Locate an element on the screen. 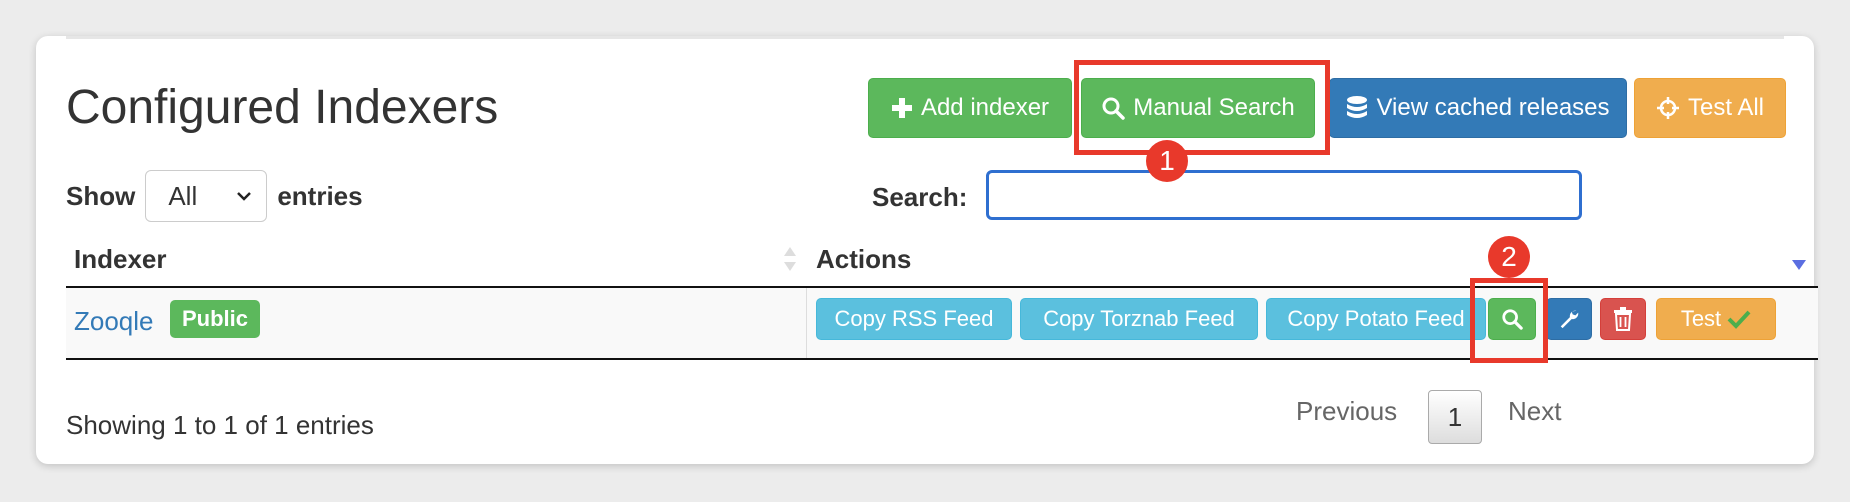 The width and height of the screenshot is (1850, 502). copy-rss-feed-label: Copy RSS Feed is located at coordinates (914, 318).